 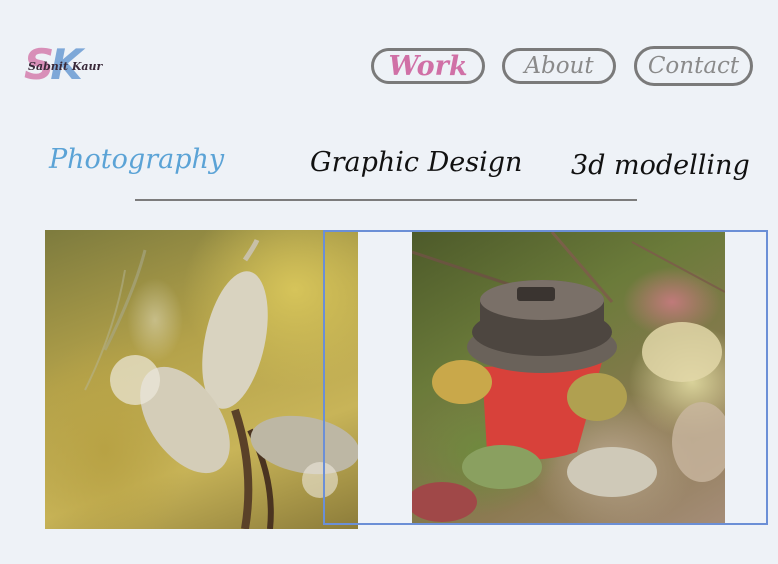 What do you see at coordinates (660, 165) in the screenshot?
I see `tab-3d-modelling: 3d modelling` at bounding box center [660, 165].